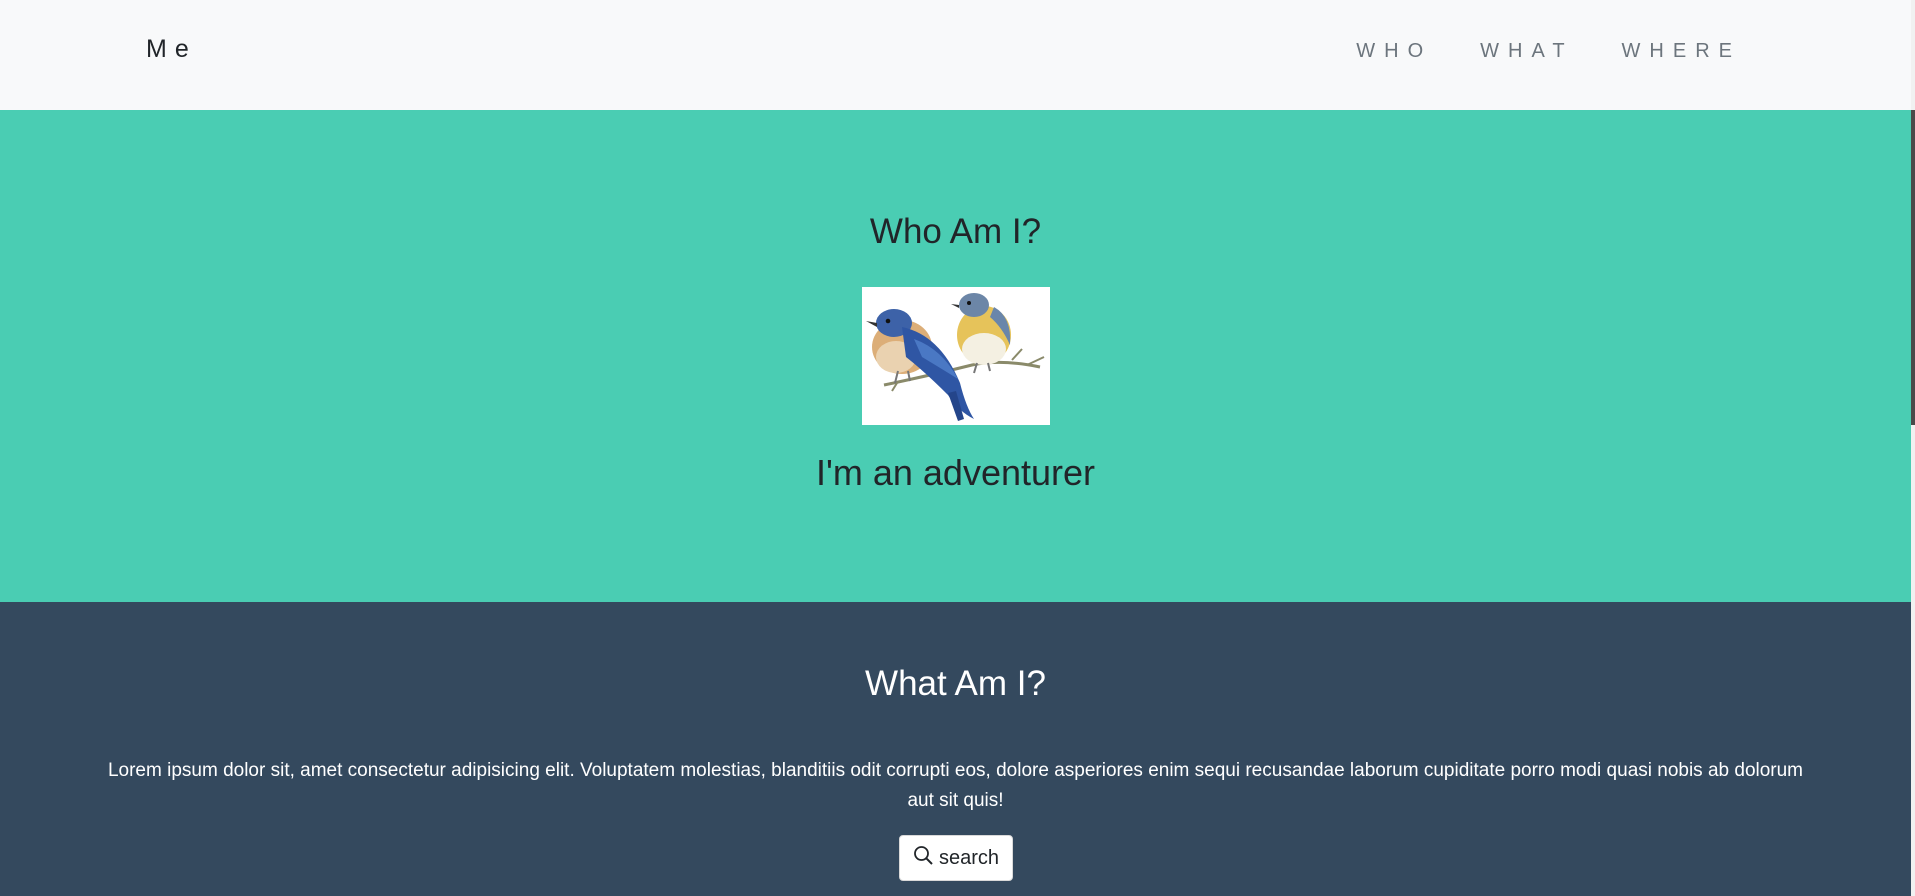  What do you see at coordinates (969, 857) in the screenshot?
I see `search-button-label: search` at bounding box center [969, 857].